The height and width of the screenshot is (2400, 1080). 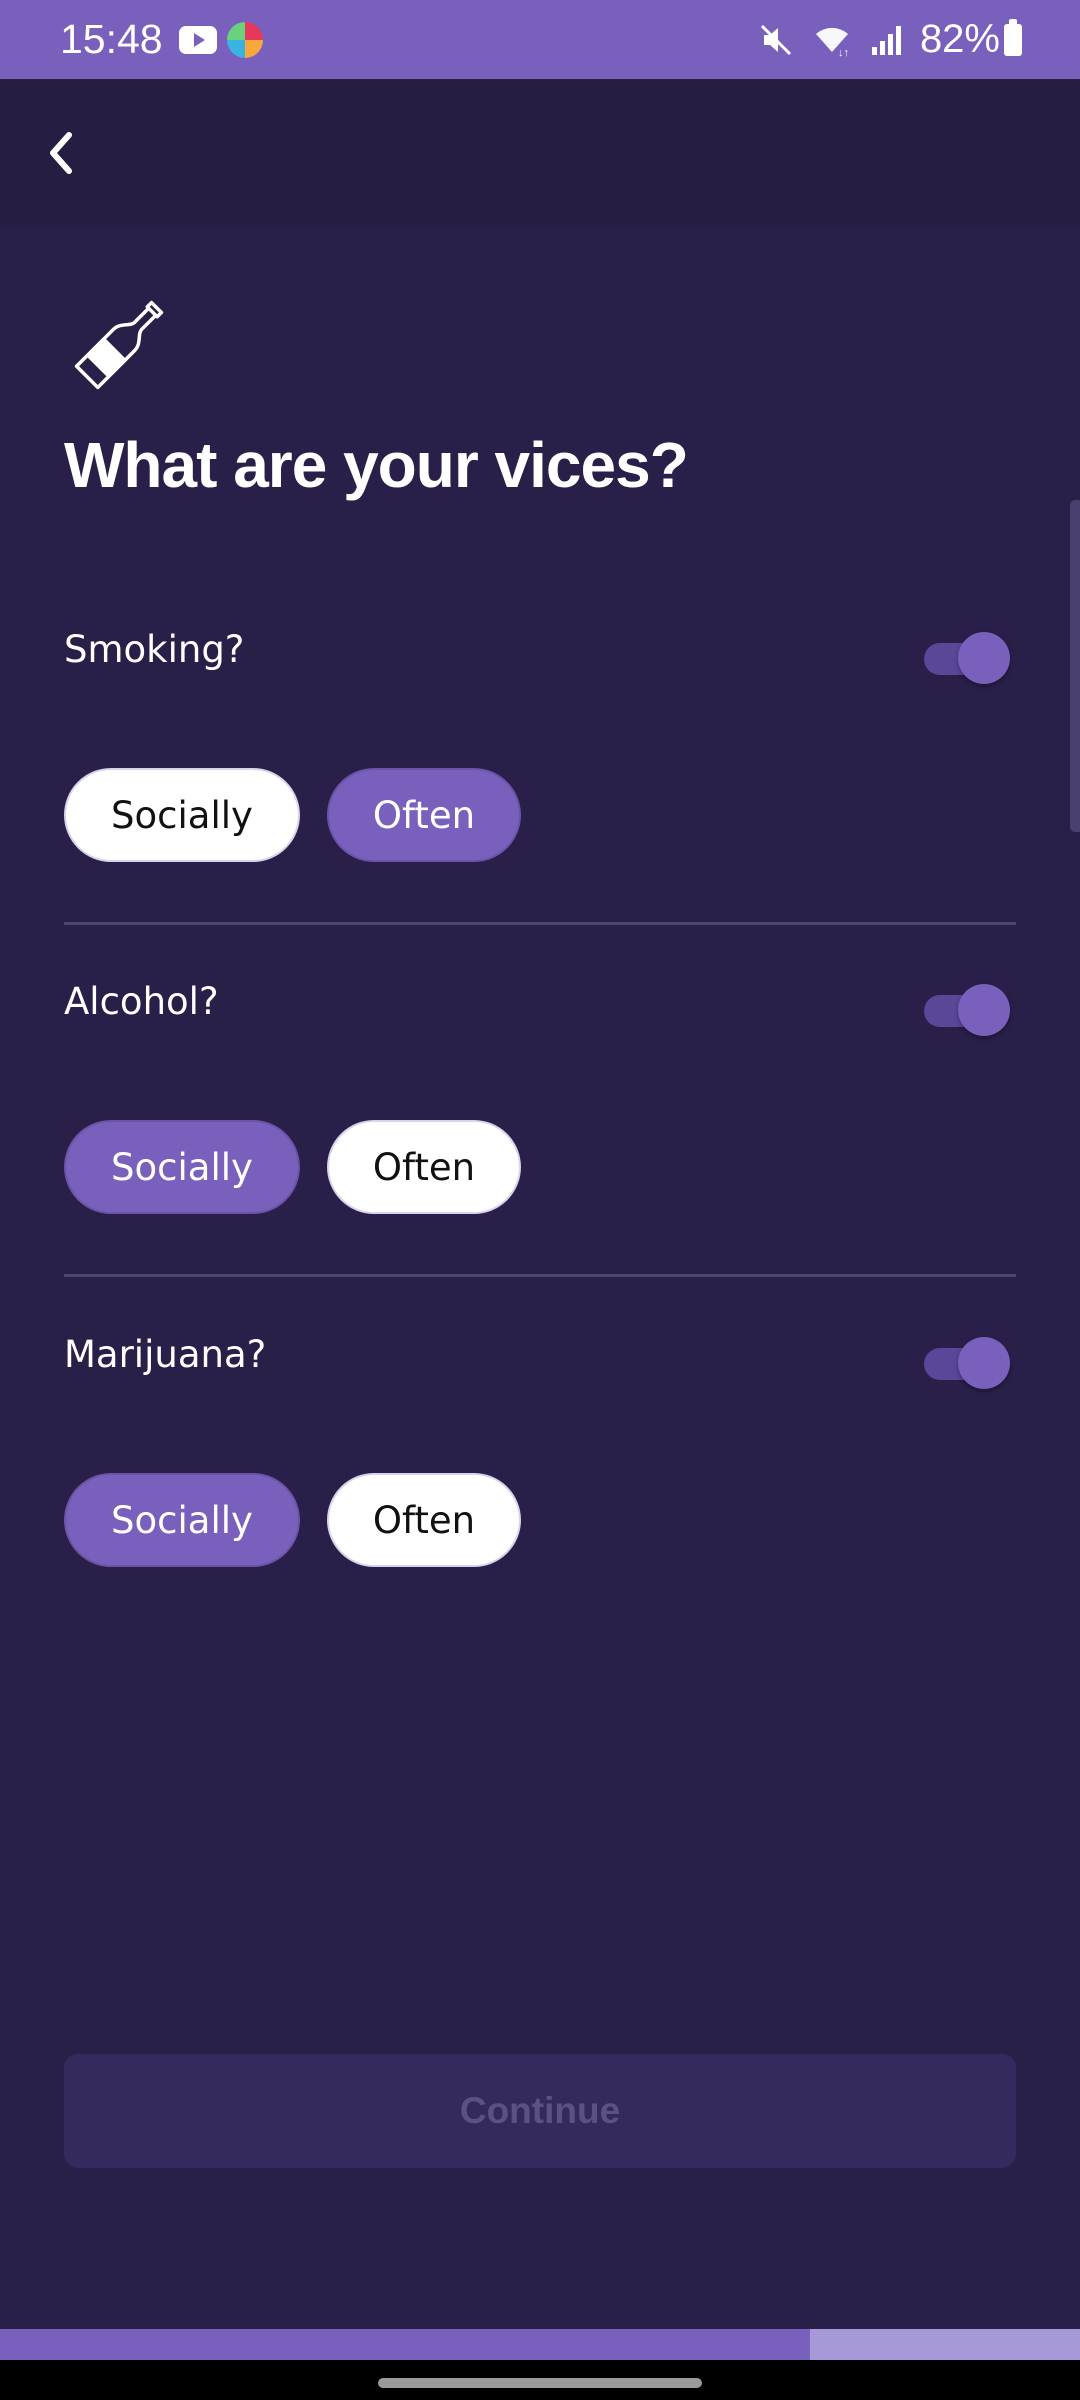 What do you see at coordinates (424, 1167) in the screenshot?
I see `alcohol-often-chip: Often` at bounding box center [424, 1167].